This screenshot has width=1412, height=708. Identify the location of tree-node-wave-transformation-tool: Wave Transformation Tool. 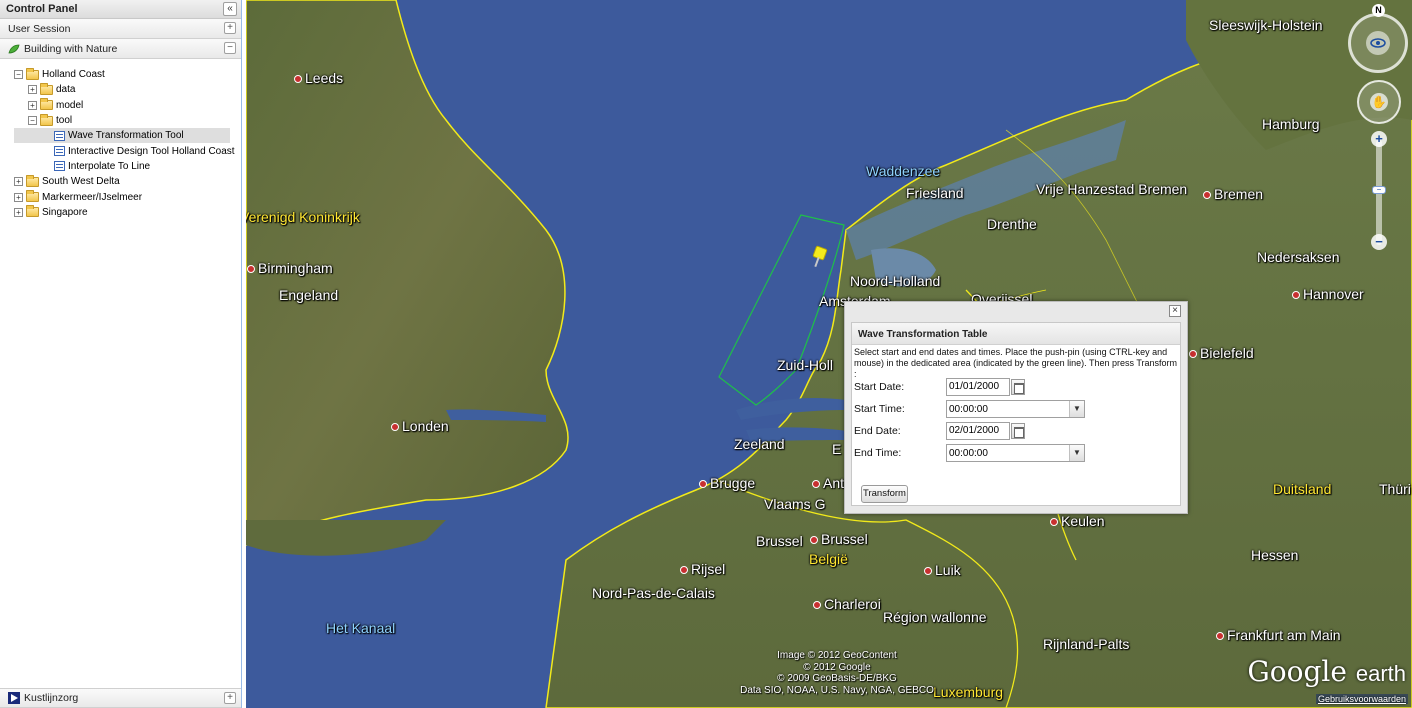
(122, 136).